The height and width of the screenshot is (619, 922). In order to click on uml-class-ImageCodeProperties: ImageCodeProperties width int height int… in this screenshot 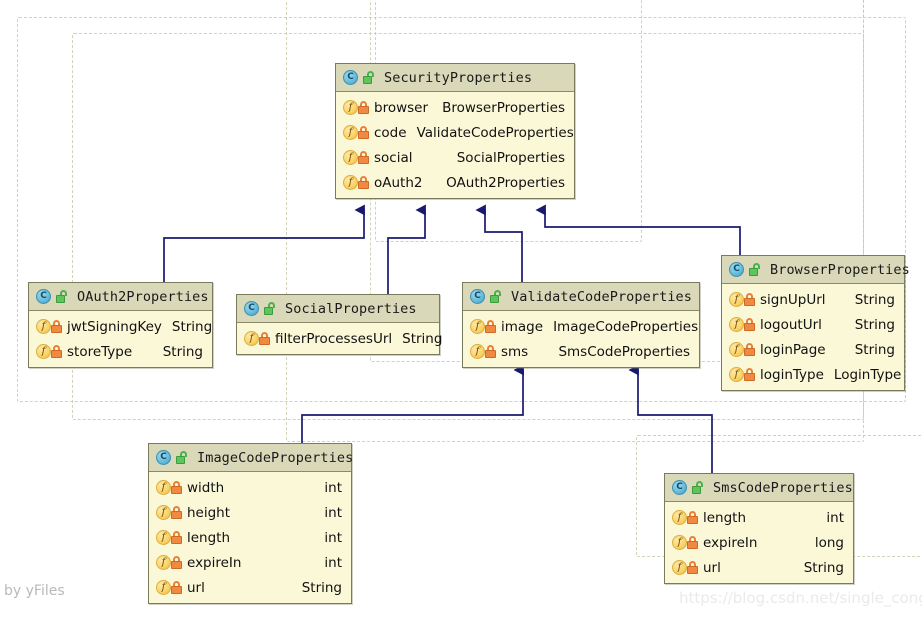, I will do `click(251, 523)`.